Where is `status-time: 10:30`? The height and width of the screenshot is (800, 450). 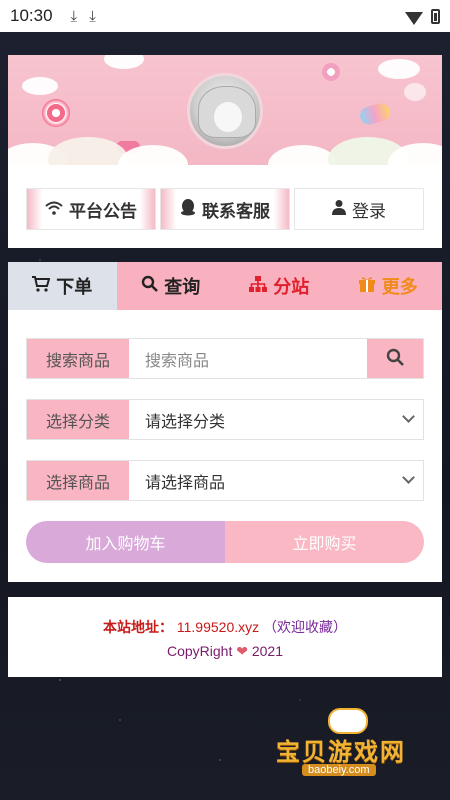 status-time: 10:30 is located at coordinates (31, 15).